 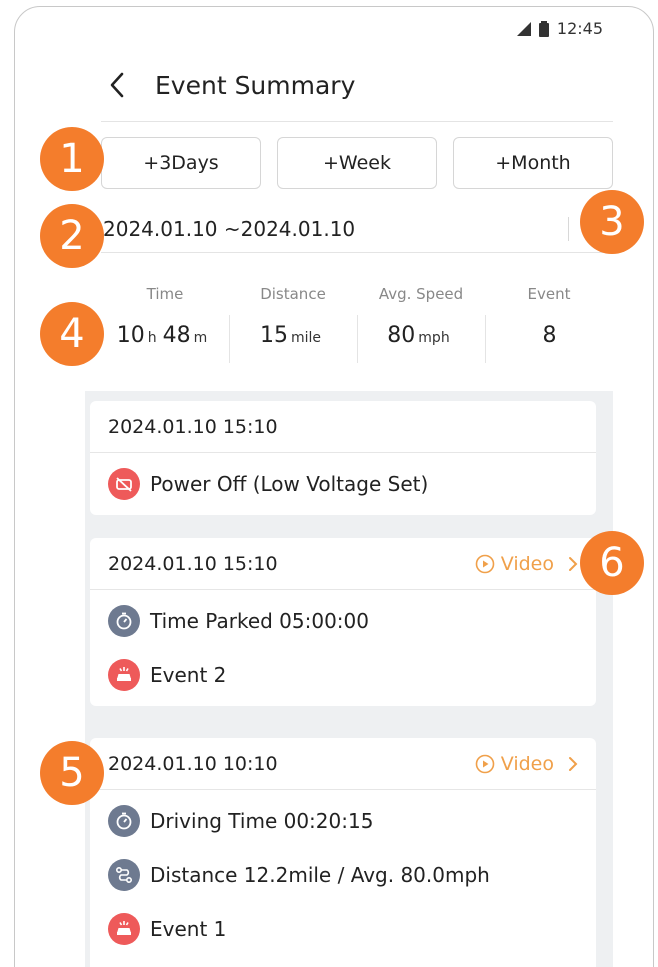 I want to click on event-row: Time Parked 05:00:00, so click(x=343, y=621).